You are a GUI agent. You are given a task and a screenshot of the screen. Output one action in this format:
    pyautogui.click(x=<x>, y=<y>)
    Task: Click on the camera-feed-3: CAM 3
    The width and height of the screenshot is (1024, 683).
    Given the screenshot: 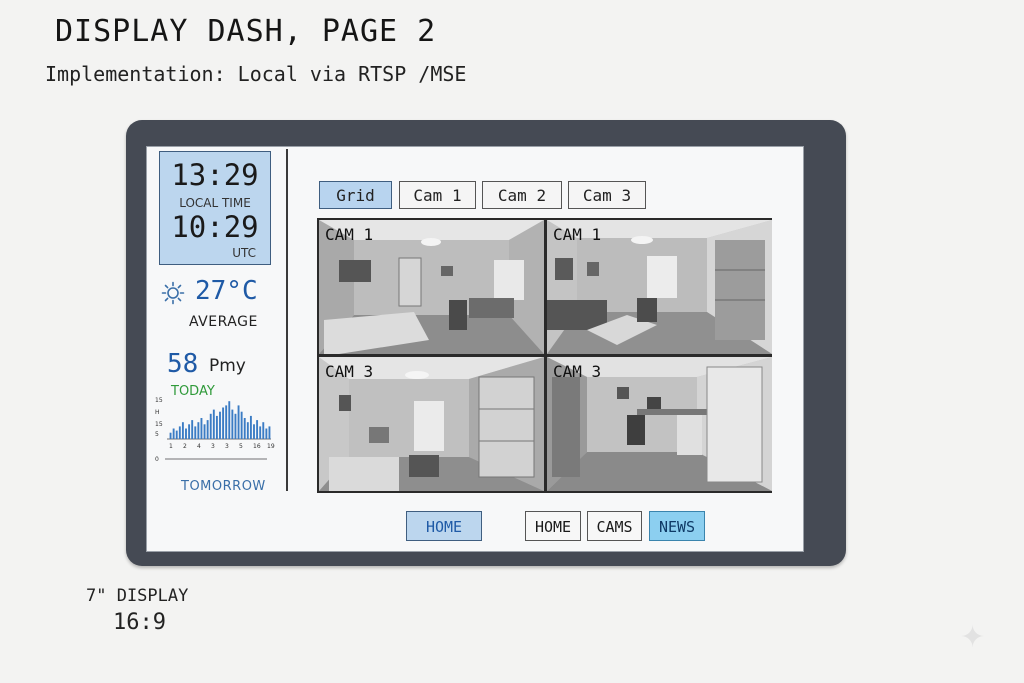 What is the action you would take?
    pyautogui.click(x=431, y=424)
    